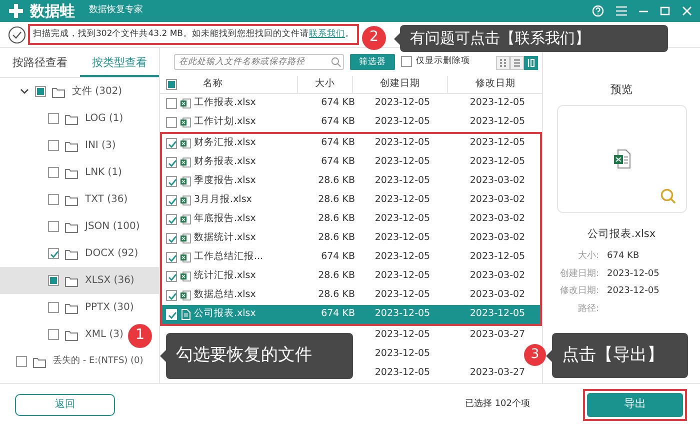  I want to click on table-row: 工作计划.xlsx 674 KB 2023-12-05 2023-12-05, so click(351, 122).